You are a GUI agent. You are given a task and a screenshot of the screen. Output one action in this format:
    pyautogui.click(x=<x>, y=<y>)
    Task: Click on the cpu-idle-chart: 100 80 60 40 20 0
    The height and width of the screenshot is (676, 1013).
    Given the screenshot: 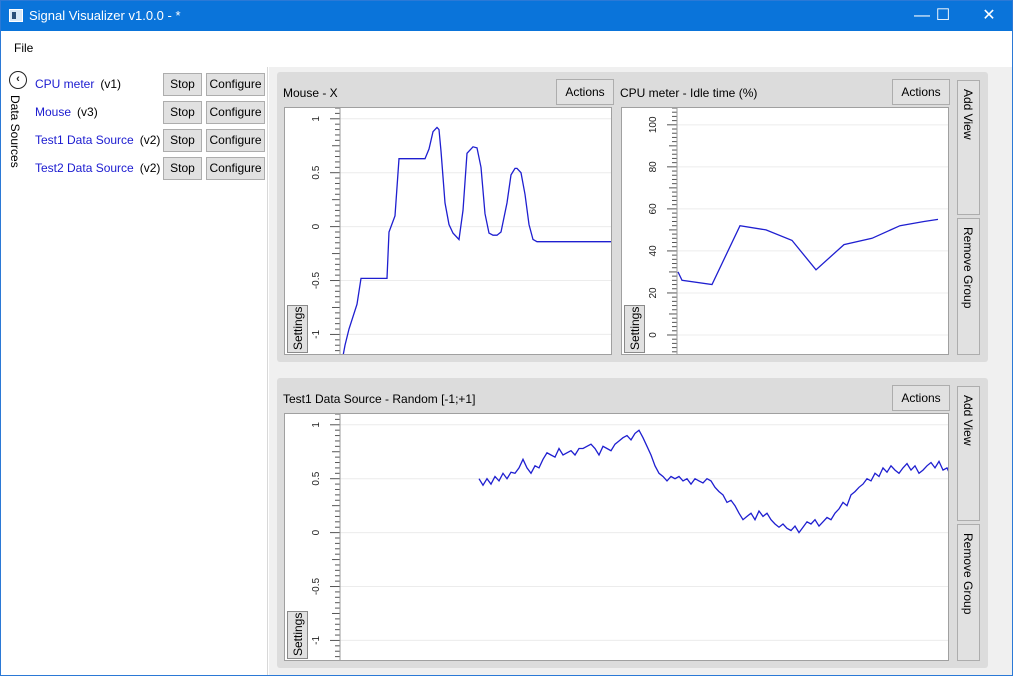 What is the action you would take?
    pyautogui.click(x=798, y=231)
    